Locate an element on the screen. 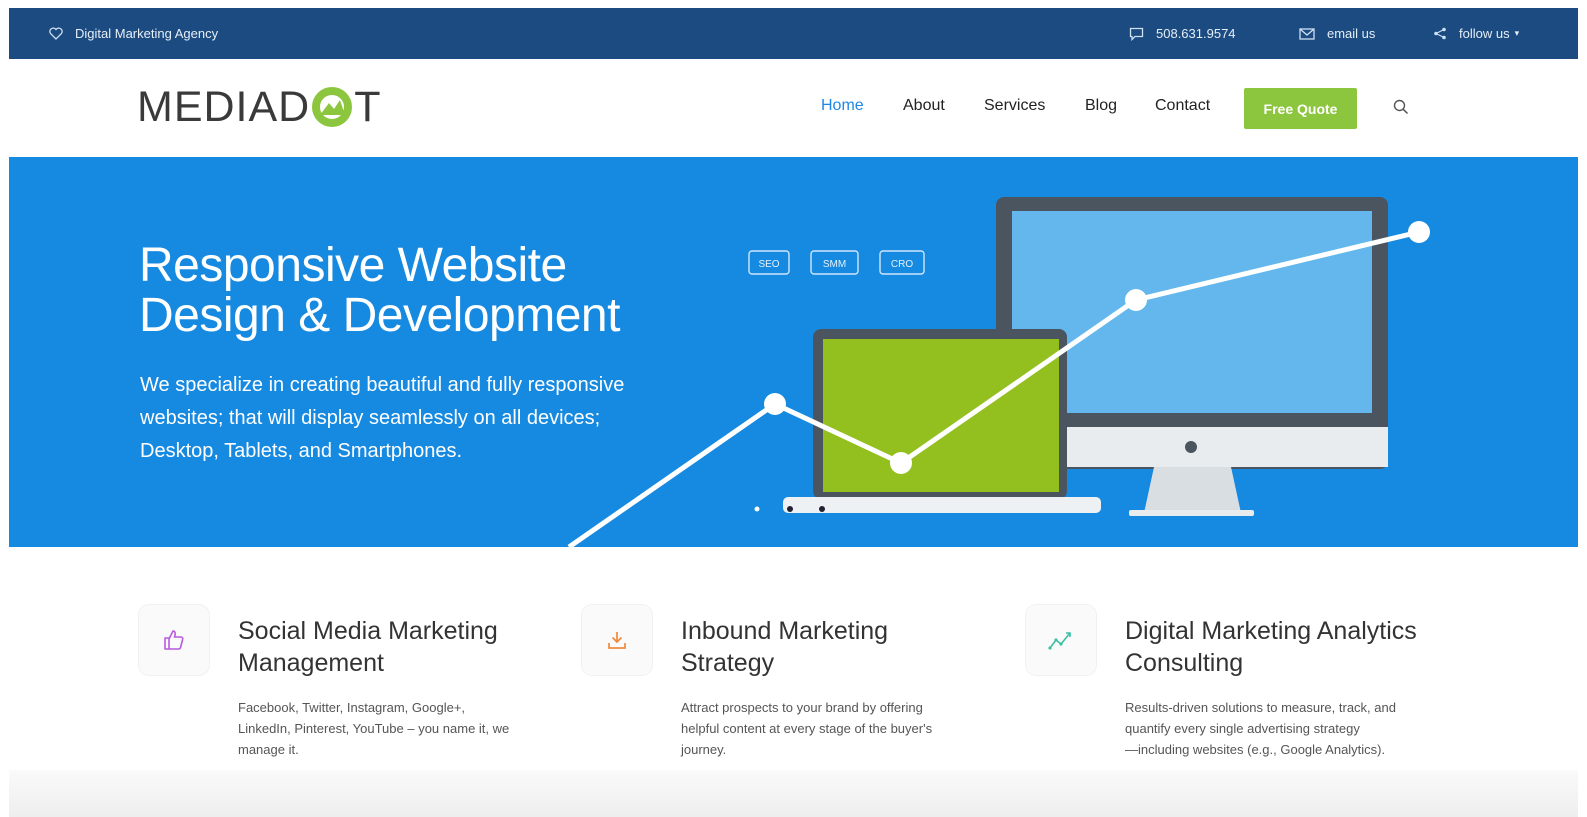 The width and height of the screenshot is (1587, 817). email-link: email us is located at coordinates (1337, 33).